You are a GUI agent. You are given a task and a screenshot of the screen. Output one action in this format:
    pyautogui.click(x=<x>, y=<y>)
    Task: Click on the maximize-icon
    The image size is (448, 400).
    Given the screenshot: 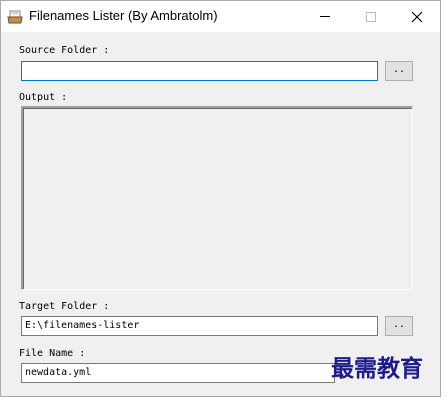 What is the action you would take?
    pyautogui.click(x=371, y=16)
    